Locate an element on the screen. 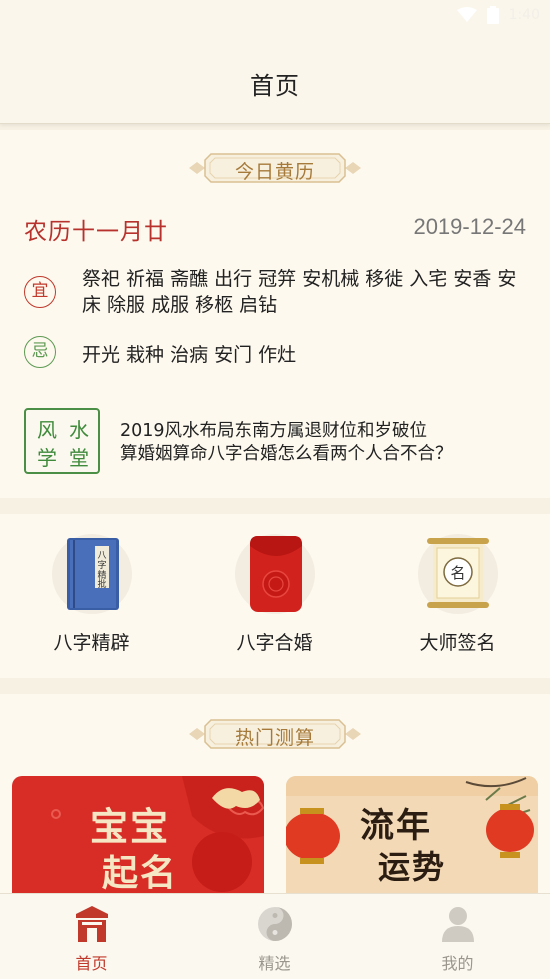 This screenshot has width=550, height=979. svg-text: 批 is located at coordinates (101, 584).